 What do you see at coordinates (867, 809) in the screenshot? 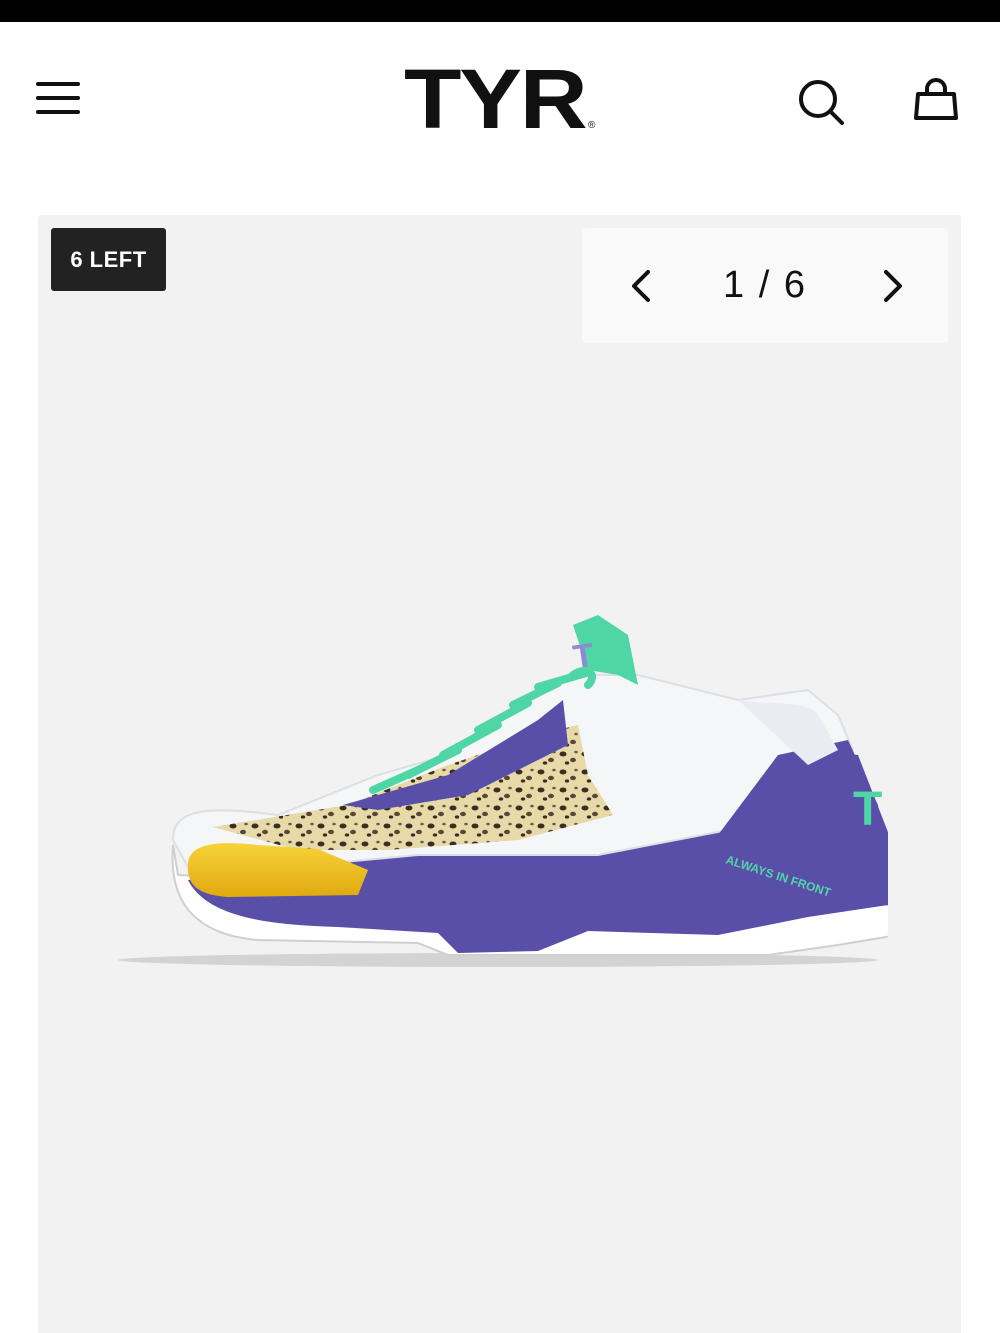
I see `heel-logo: T` at bounding box center [867, 809].